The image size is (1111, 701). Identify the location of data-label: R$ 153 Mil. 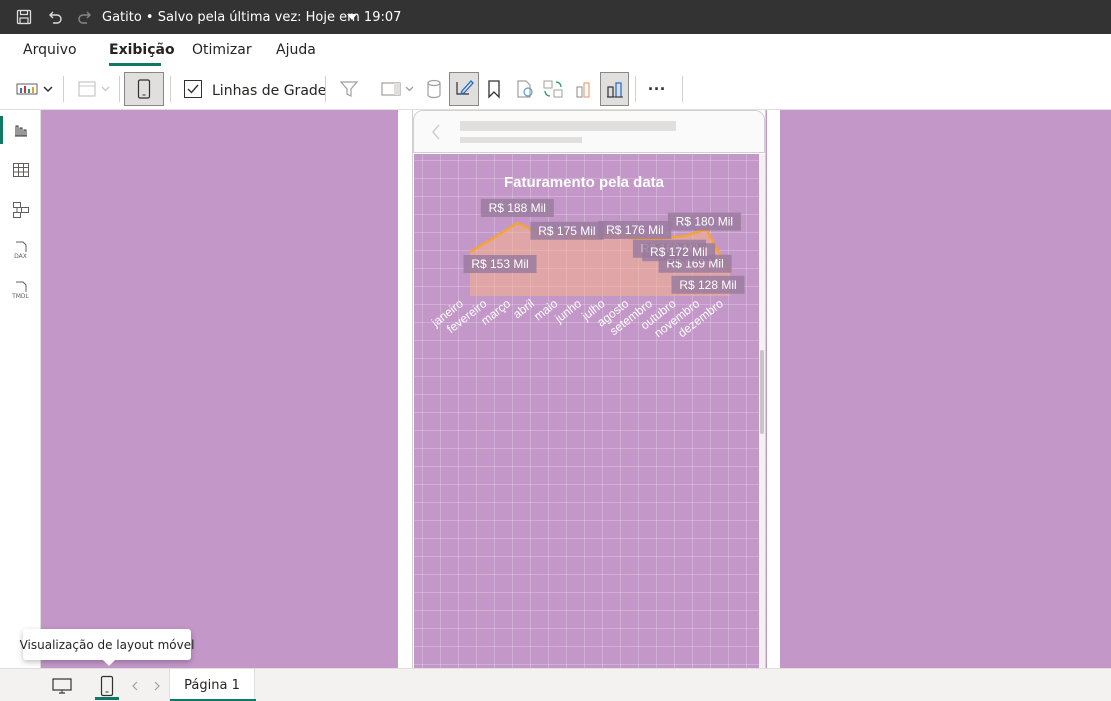
(500, 264).